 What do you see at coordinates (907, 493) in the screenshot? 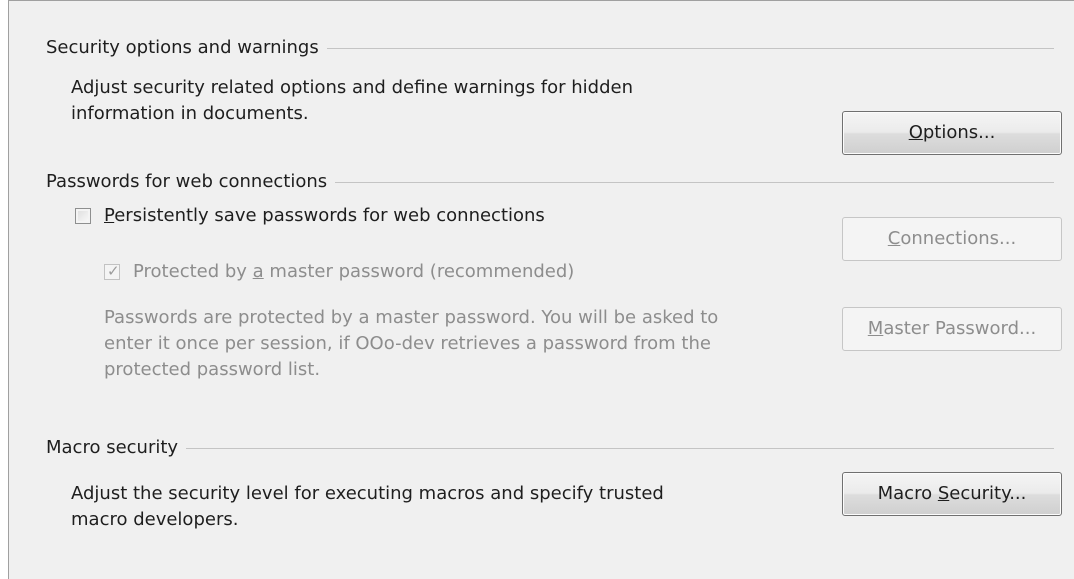
I see `macro-security-button-before: Macro` at bounding box center [907, 493].